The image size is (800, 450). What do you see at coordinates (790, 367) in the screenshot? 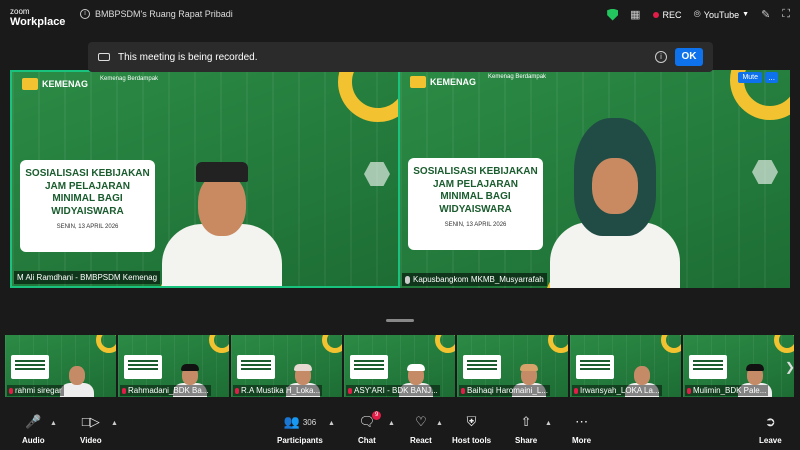
I see `chevron-right-icon: ❯` at bounding box center [790, 367].